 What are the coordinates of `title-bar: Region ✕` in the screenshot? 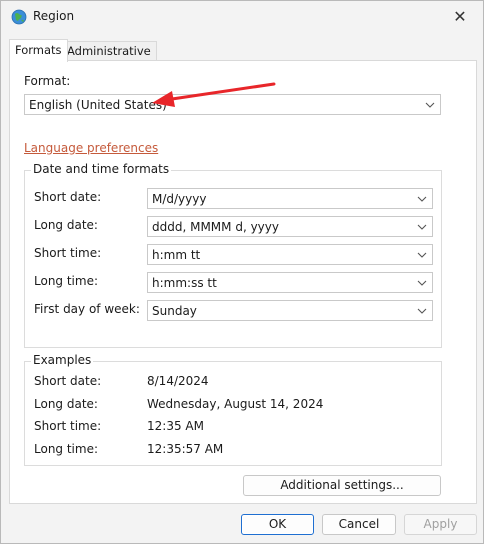 It's located at (242, 17).